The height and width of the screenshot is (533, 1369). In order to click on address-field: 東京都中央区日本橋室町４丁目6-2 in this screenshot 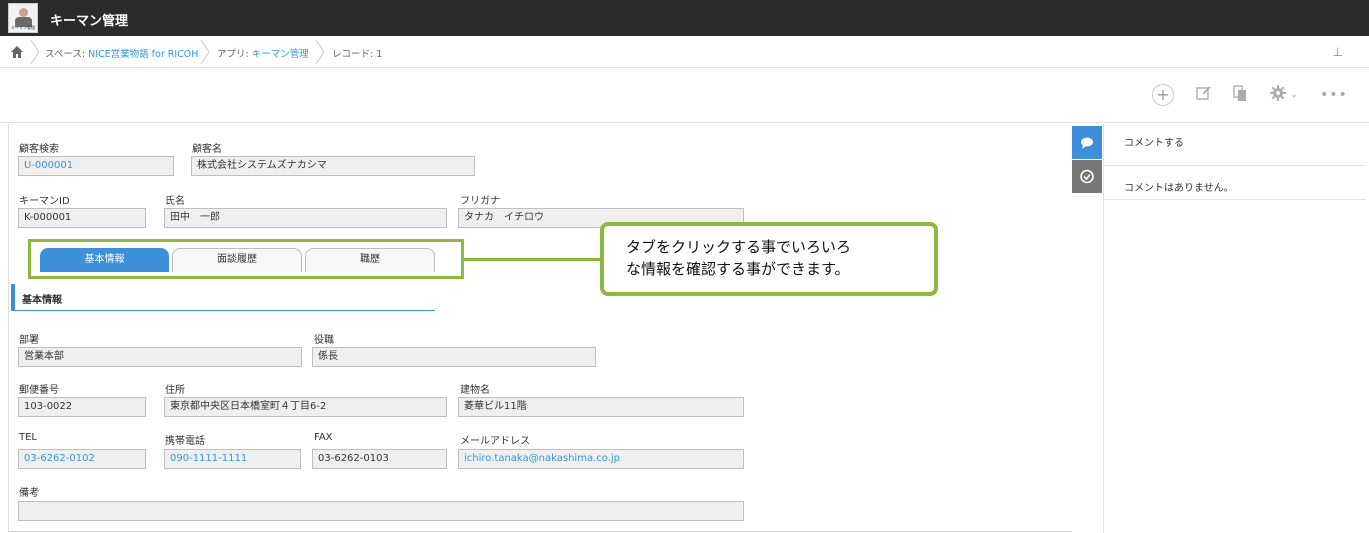, I will do `click(305, 407)`.